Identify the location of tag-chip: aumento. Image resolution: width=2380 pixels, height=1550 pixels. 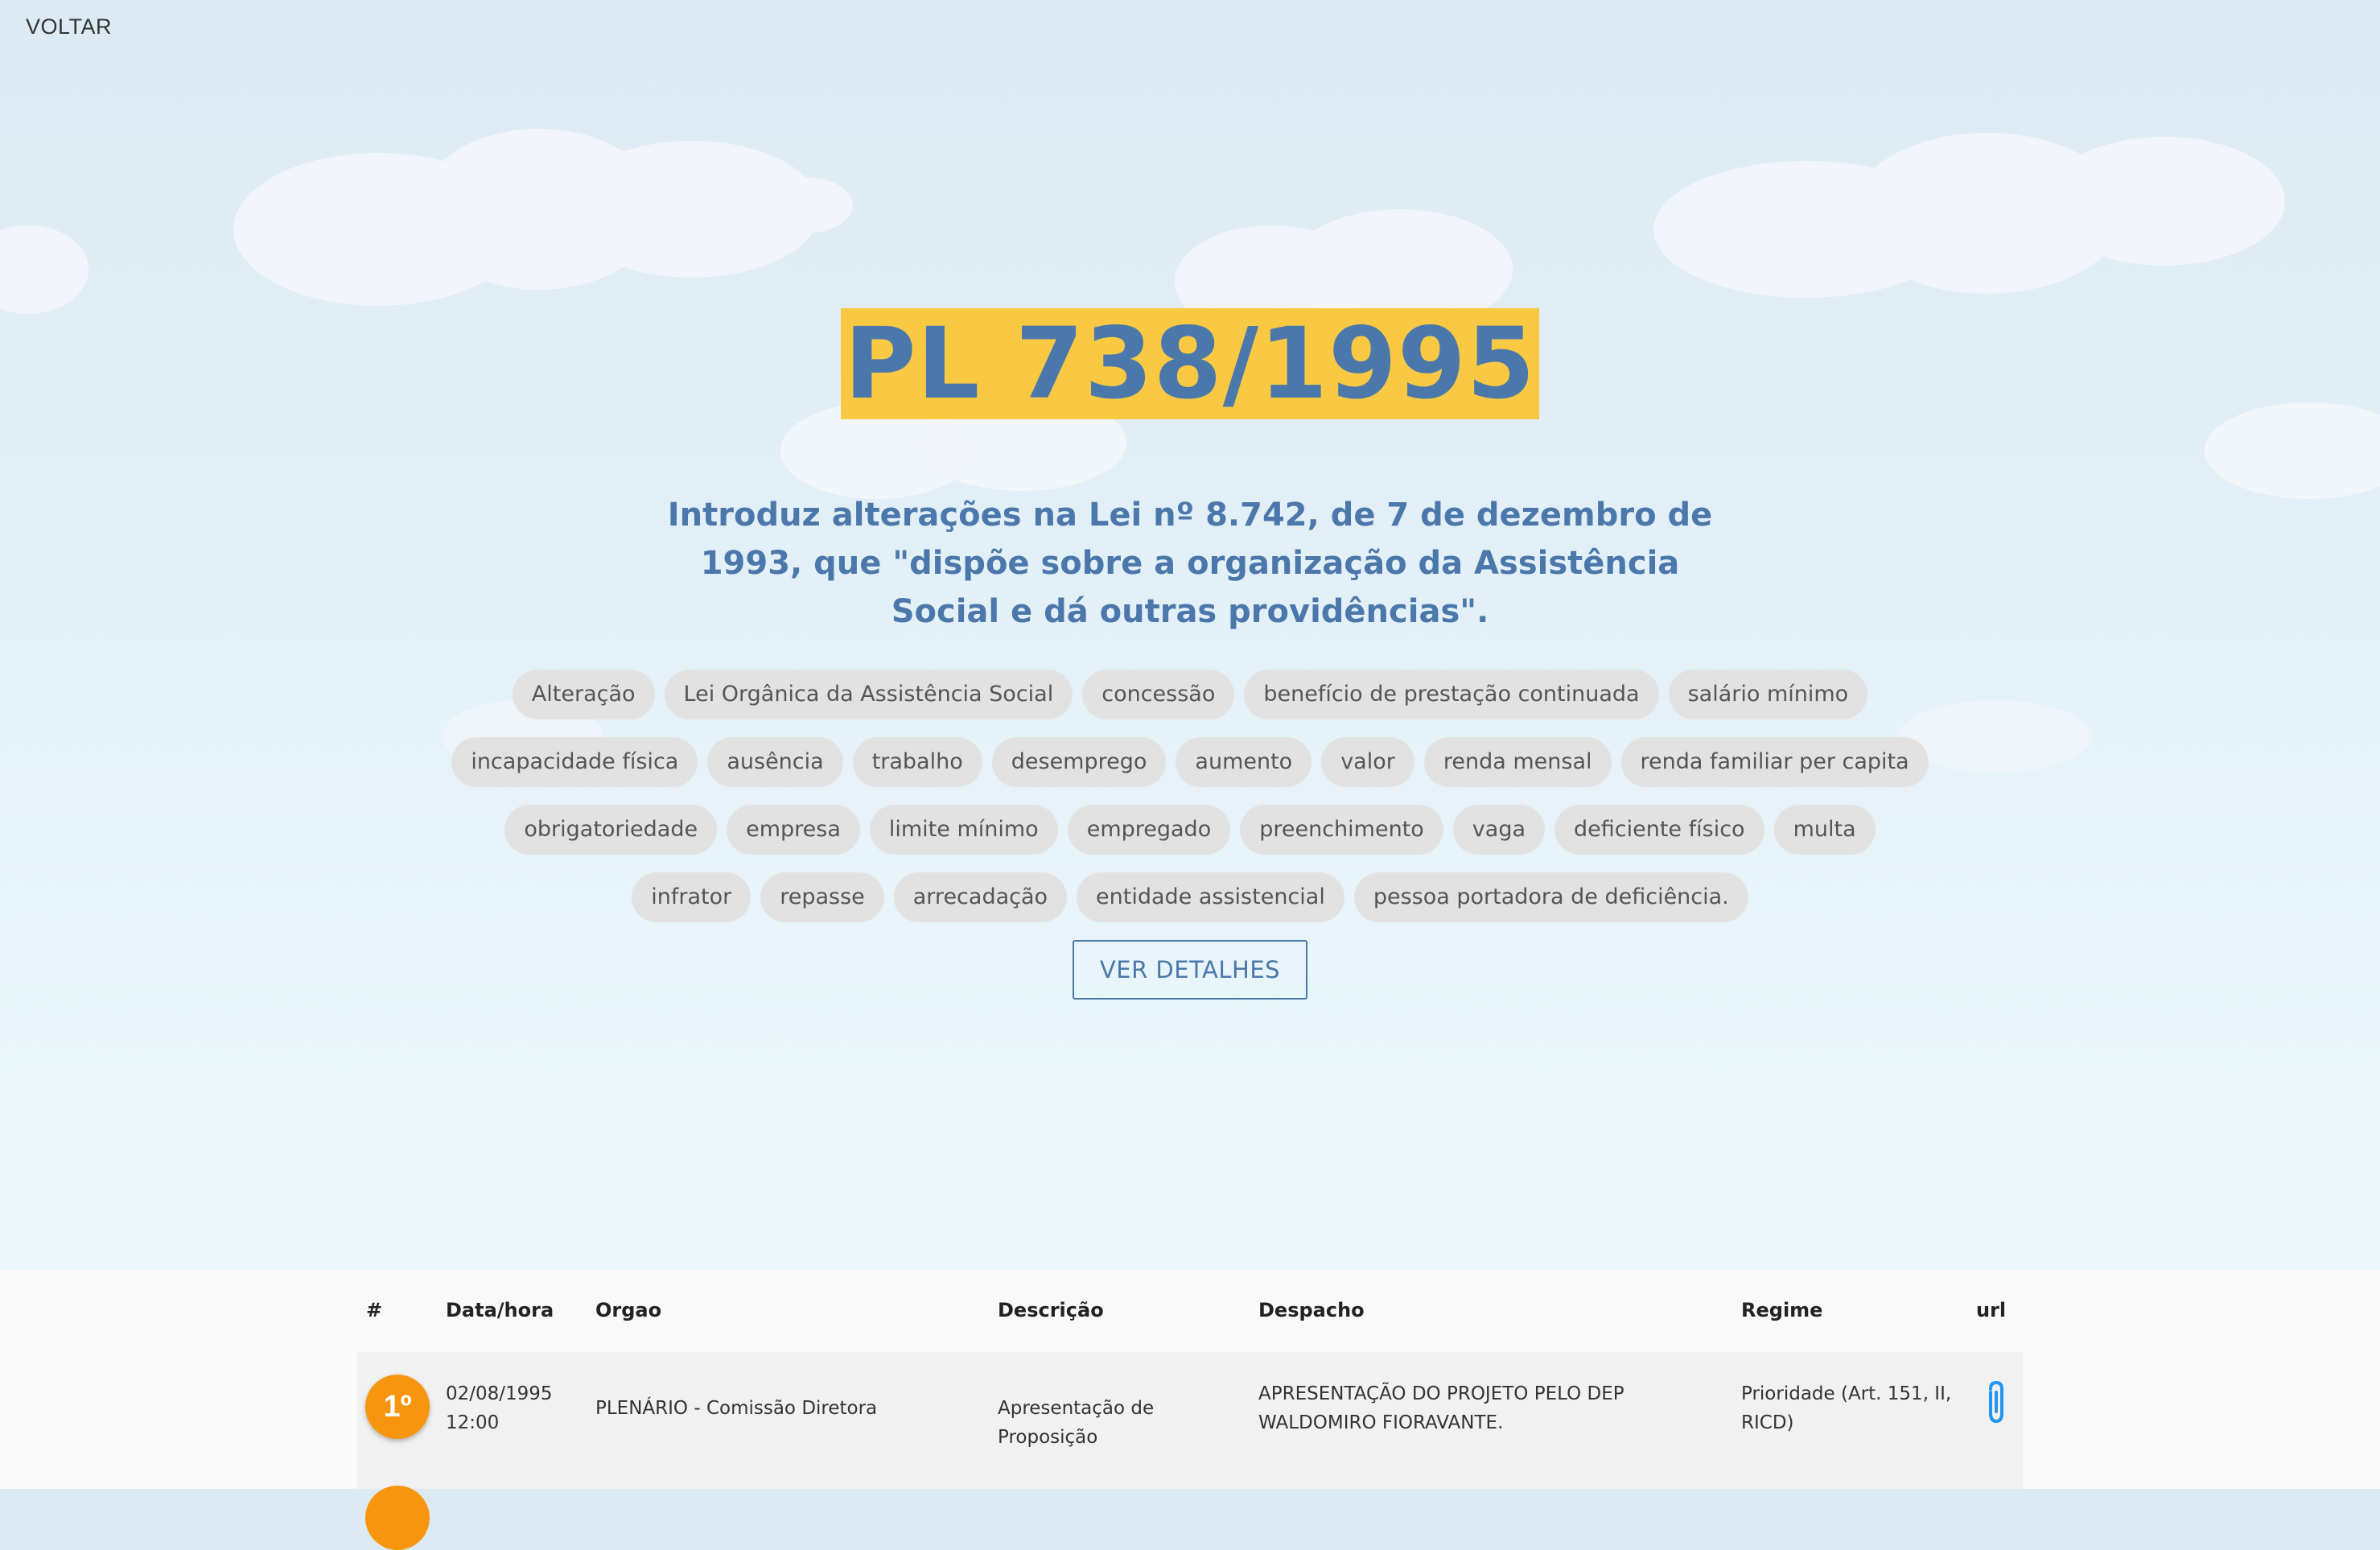
(1244, 762).